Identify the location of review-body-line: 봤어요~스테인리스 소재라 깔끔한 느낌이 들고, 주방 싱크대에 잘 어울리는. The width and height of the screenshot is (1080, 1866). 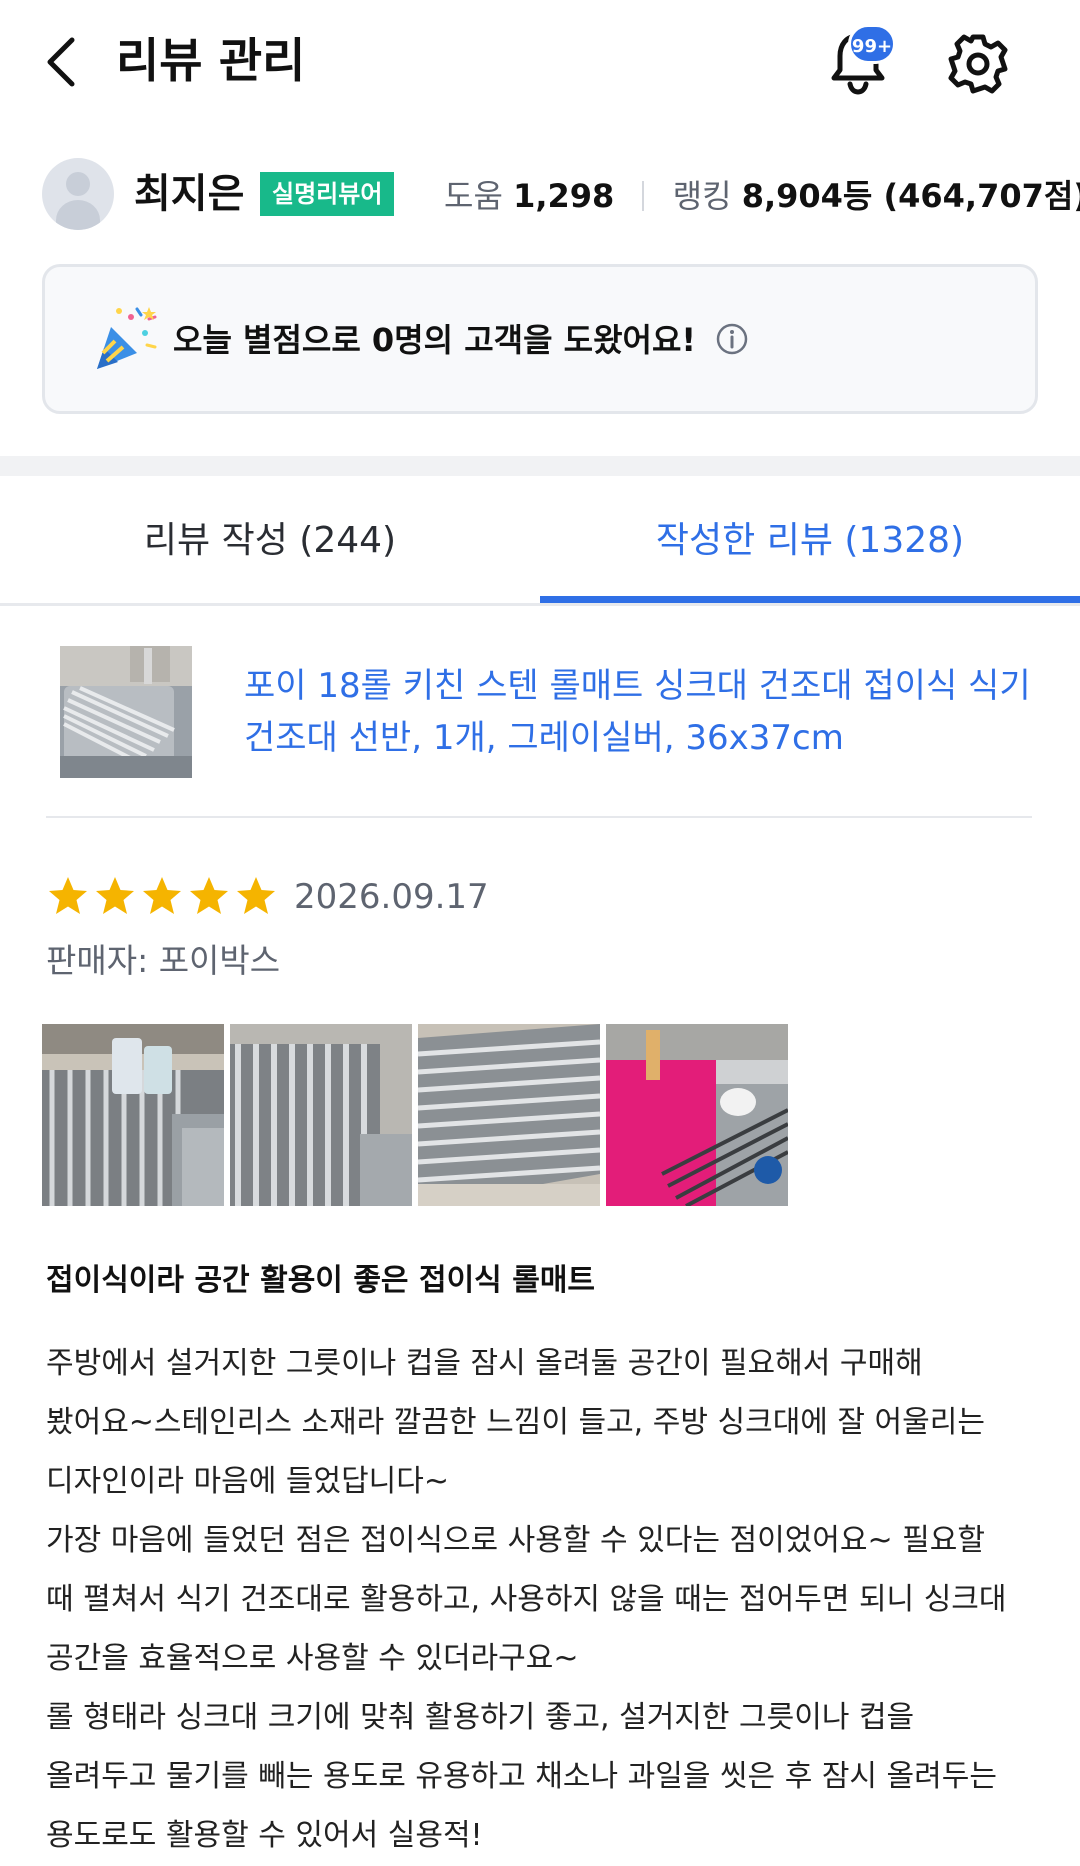
(515, 1422).